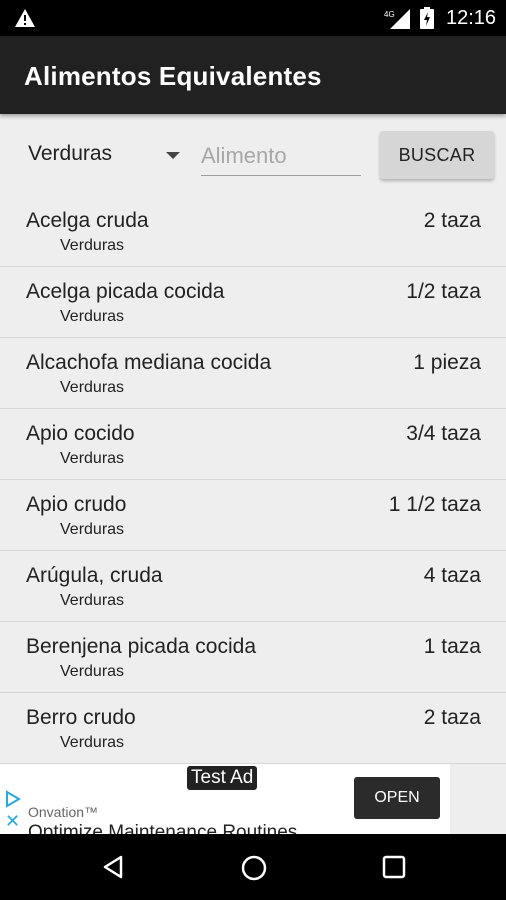 Image resolution: width=506 pixels, height=900 pixels. I want to click on search-button: BUSCAR, so click(437, 155).